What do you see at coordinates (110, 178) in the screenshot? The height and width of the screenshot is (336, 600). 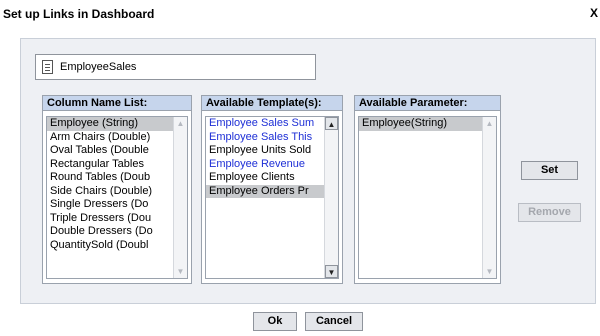 I see `list-item: Round Tables (Doub` at bounding box center [110, 178].